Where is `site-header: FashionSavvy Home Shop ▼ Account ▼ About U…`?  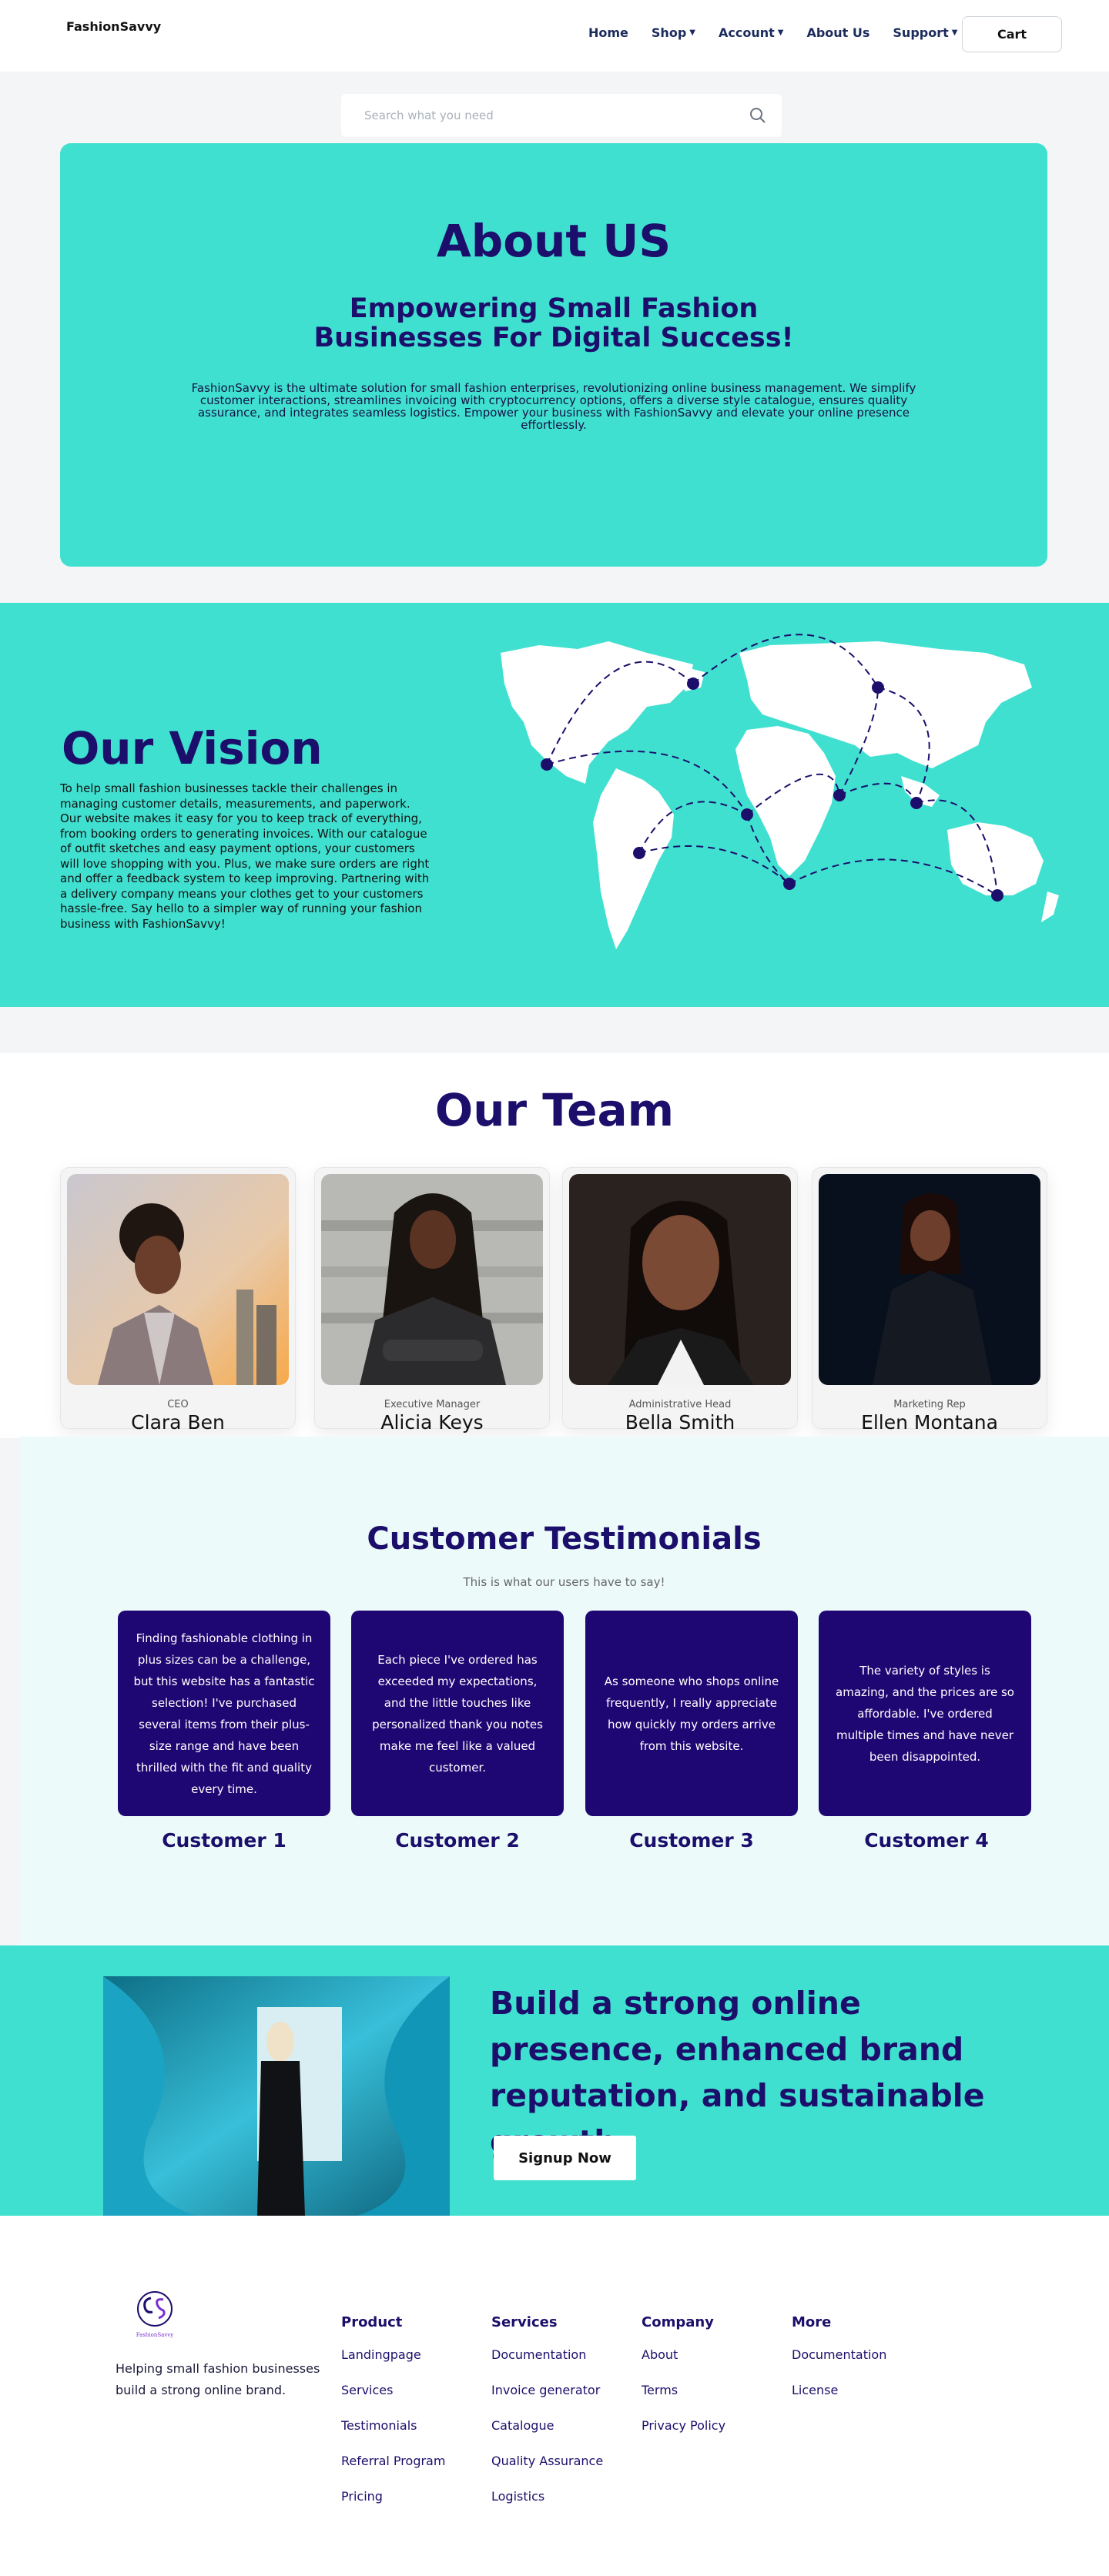 site-header: FashionSavvy Home Shop ▼ Account ▼ About U… is located at coordinates (554, 36).